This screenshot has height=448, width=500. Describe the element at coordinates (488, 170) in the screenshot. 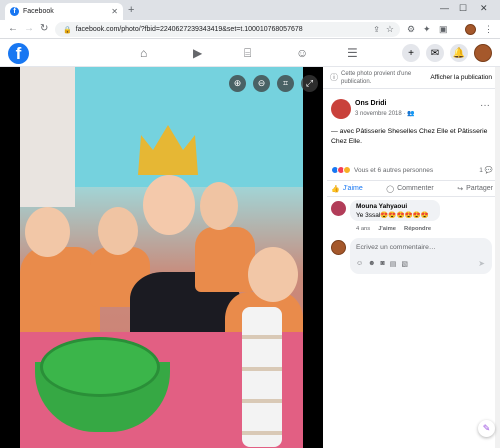

I see `comment-count-icon: 💬` at that location.